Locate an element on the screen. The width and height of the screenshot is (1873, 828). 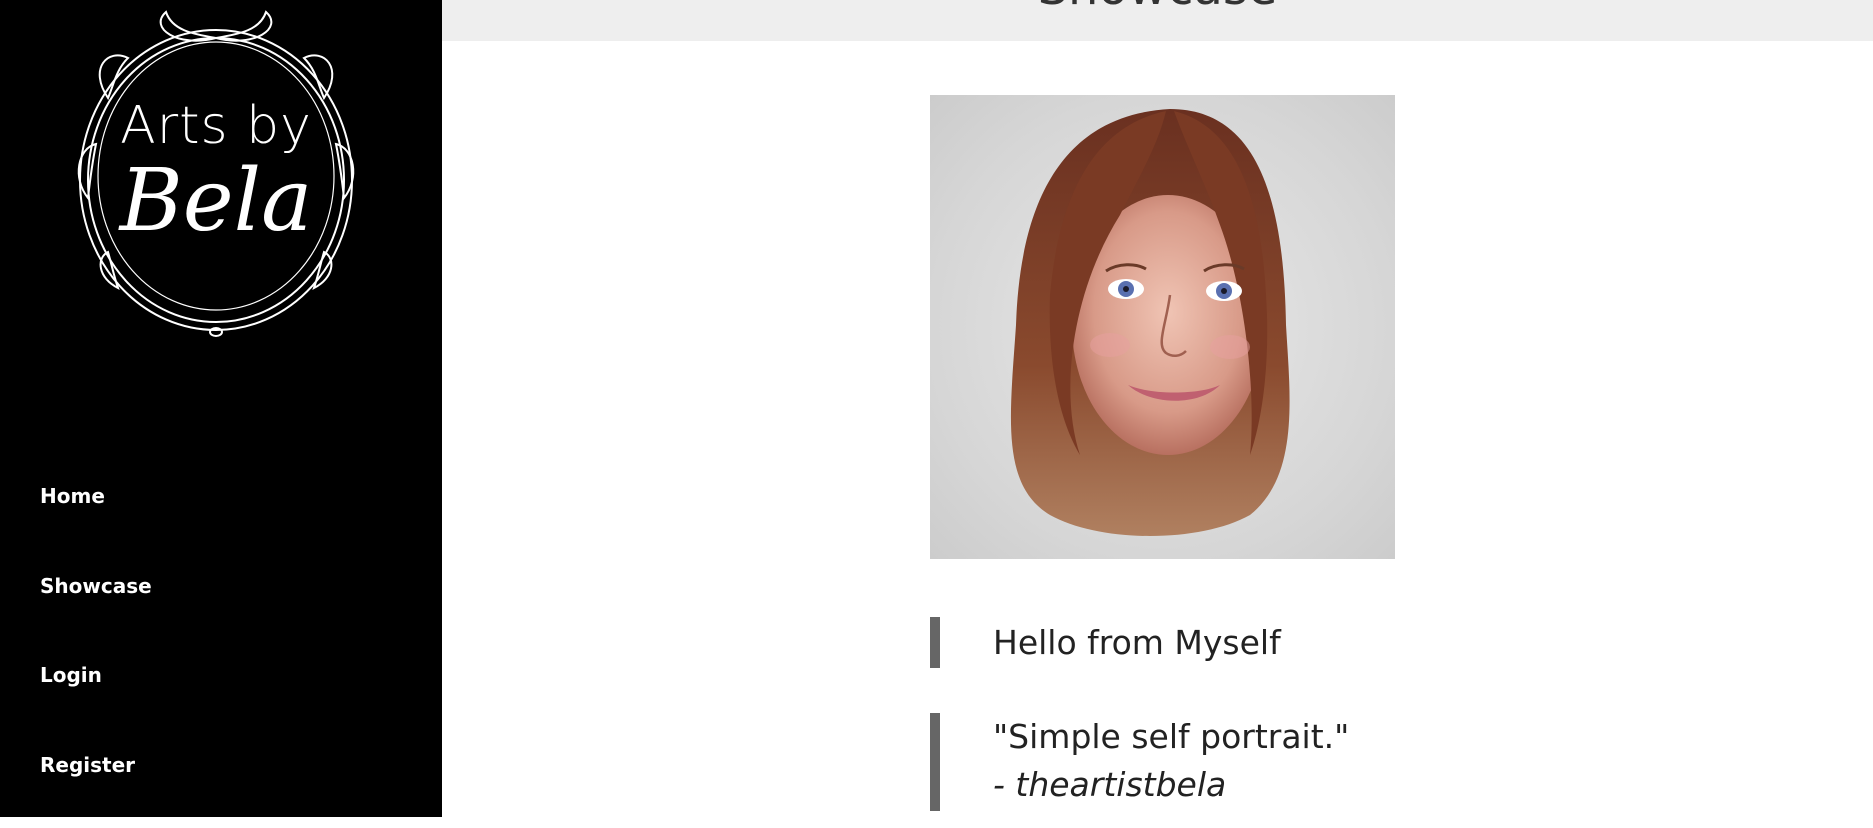
nav-item-register: Register is located at coordinates (96, 783).